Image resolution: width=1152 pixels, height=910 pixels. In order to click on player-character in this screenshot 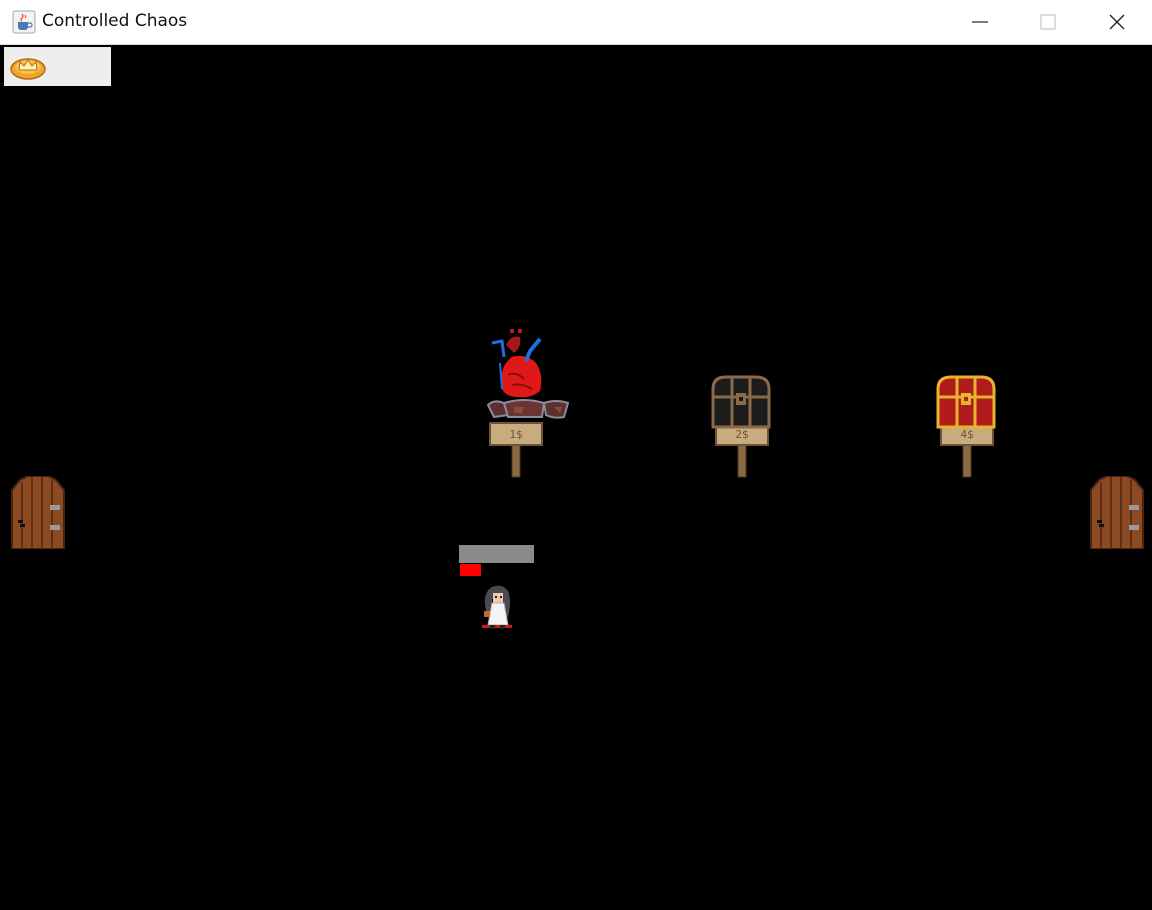, I will do `click(497, 606)`.